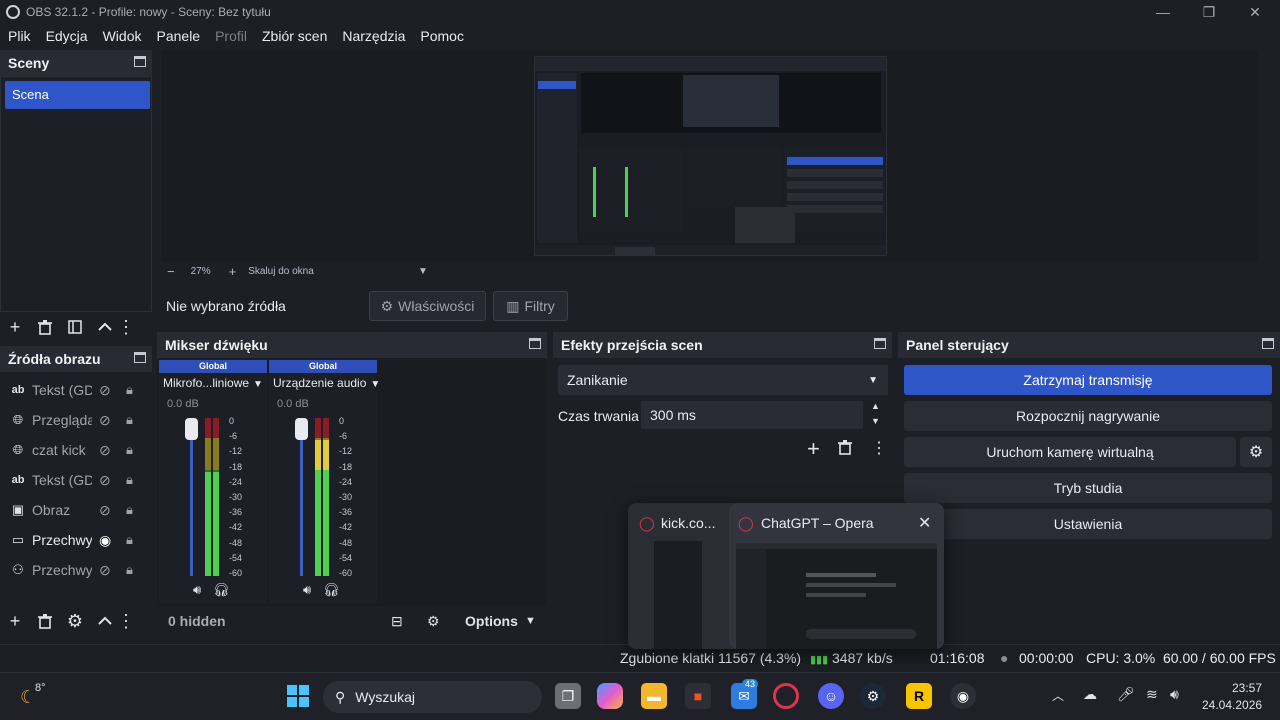 The height and width of the screenshot is (720, 1280). What do you see at coordinates (1163, 12) in the screenshot?
I see `minimize-button: —` at bounding box center [1163, 12].